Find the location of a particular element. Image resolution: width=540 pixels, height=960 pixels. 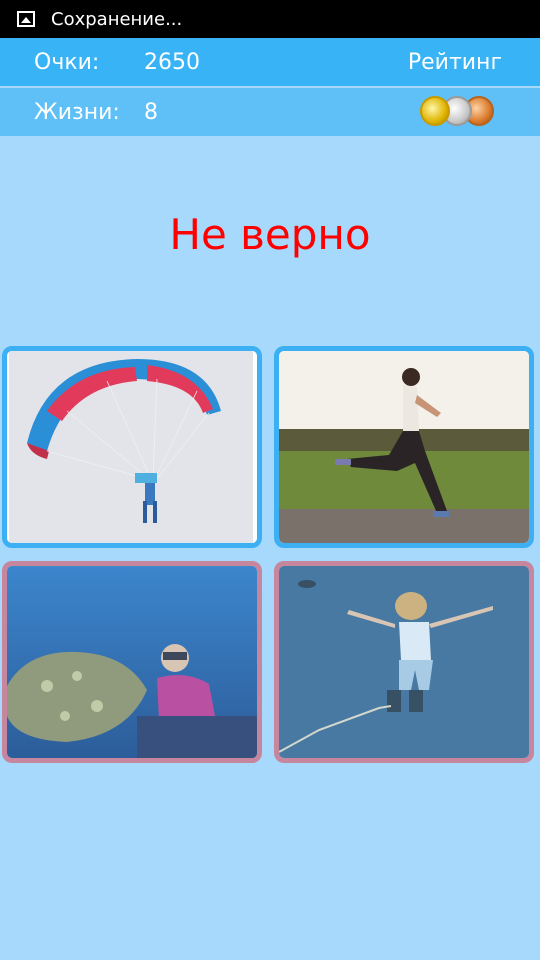

answer-tile-paraglider is located at coordinates (132, 447).